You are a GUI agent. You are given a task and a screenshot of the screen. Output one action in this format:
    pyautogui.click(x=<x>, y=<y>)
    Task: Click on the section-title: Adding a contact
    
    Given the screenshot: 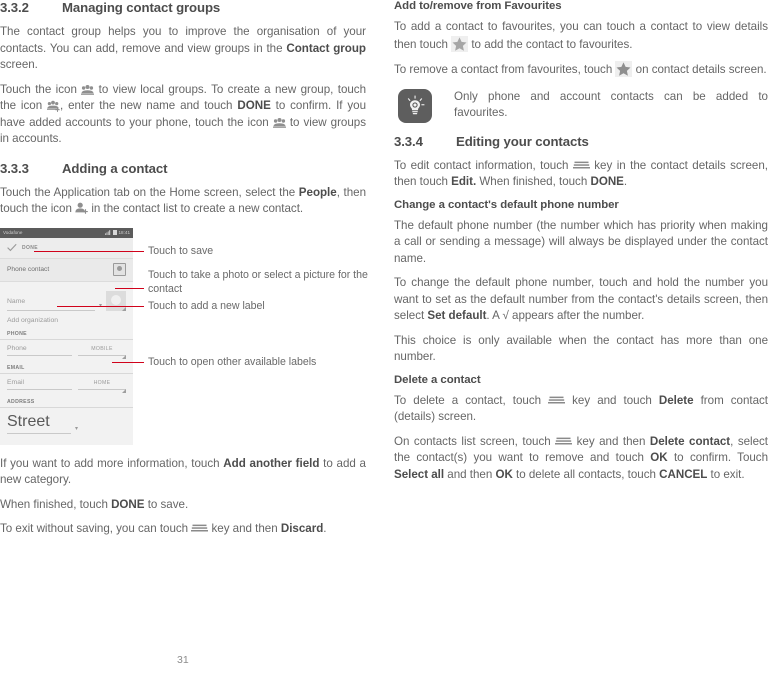 What is the action you would take?
    pyautogui.click(x=115, y=168)
    